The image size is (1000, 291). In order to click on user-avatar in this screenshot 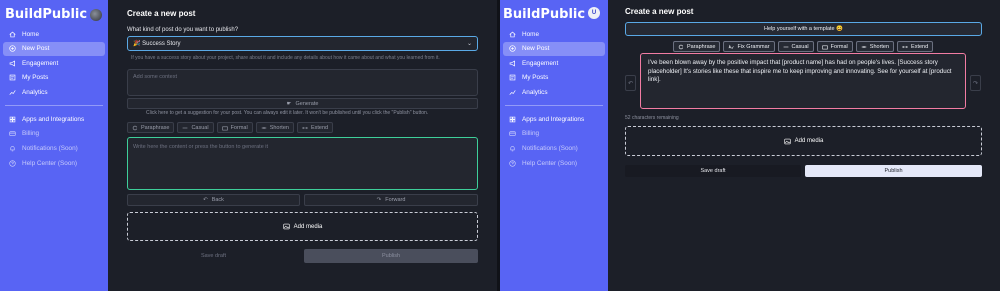, I will do `click(96, 15)`.